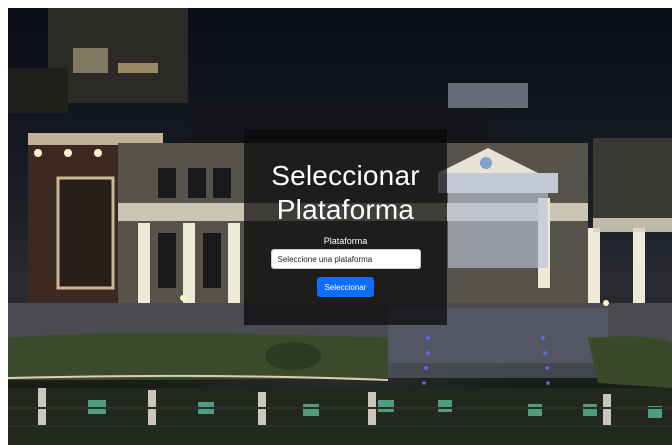  Describe the element at coordinates (345, 192) in the screenshot. I see `page-title: Seleccionar Plataforma` at that location.